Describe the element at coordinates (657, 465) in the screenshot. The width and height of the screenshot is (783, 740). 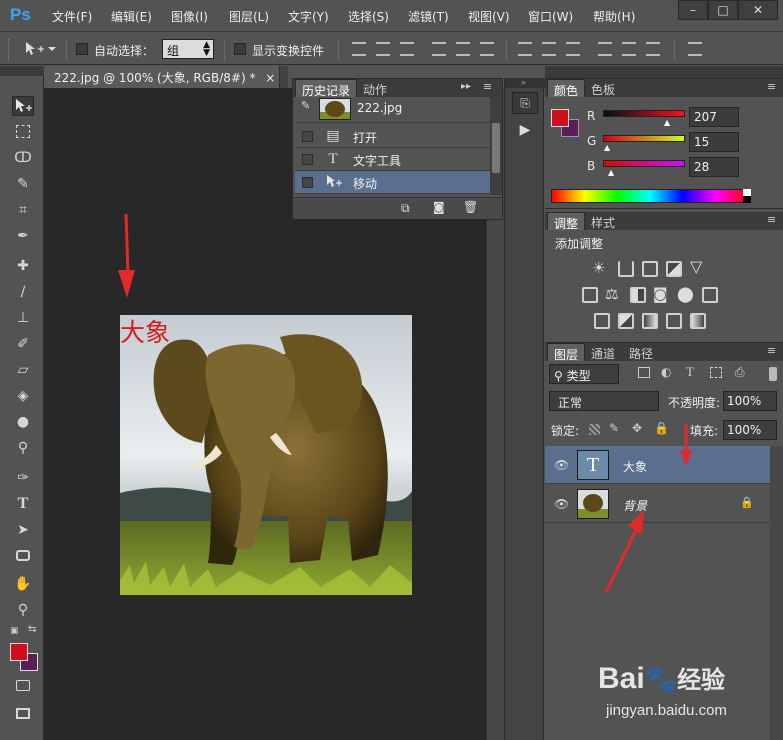
I see `layer-row-text: 👁 T 大象` at that location.